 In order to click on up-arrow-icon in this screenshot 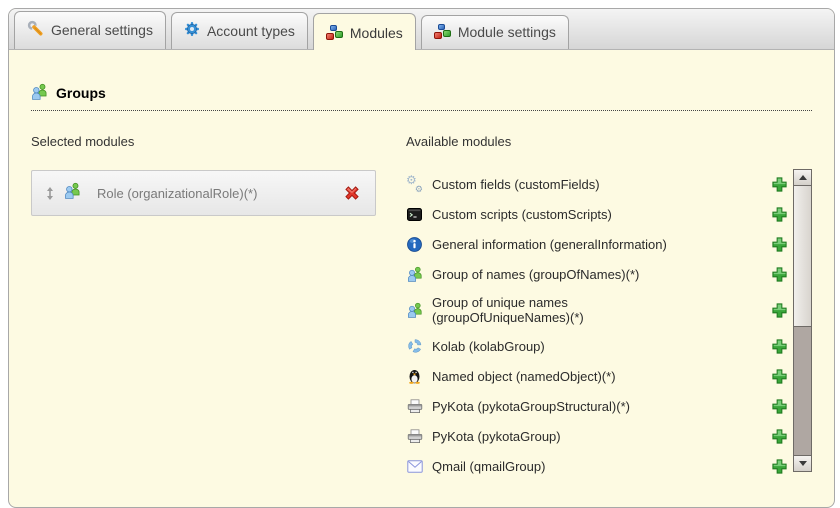, I will do `click(802, 177)`.